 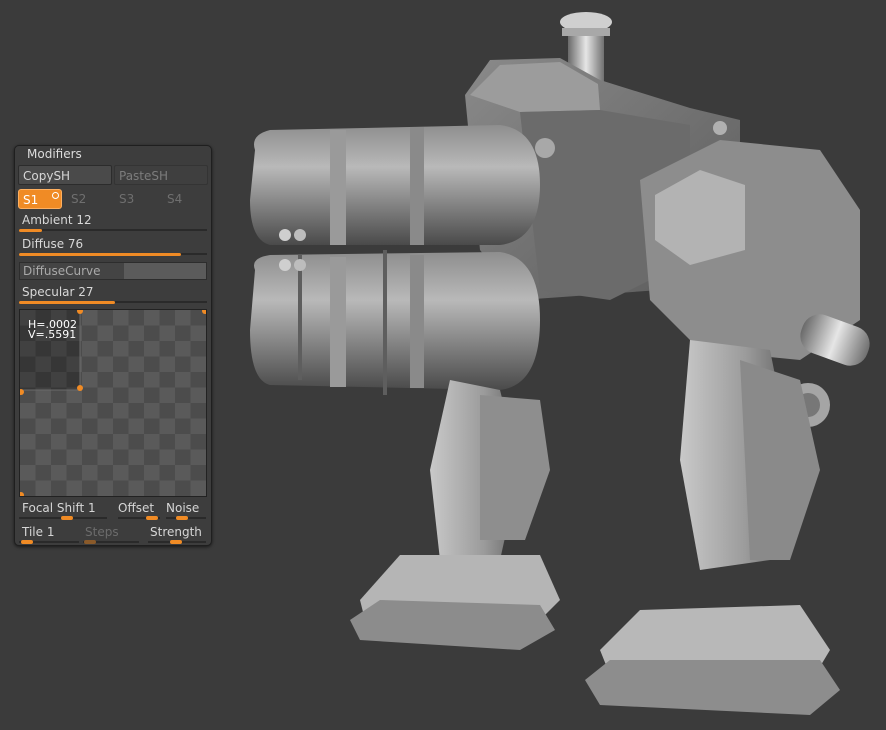 What do you see at coordinates (80, 388) in the screenshot?
I see `curve-point-mid` at bounding box center [80, 388].